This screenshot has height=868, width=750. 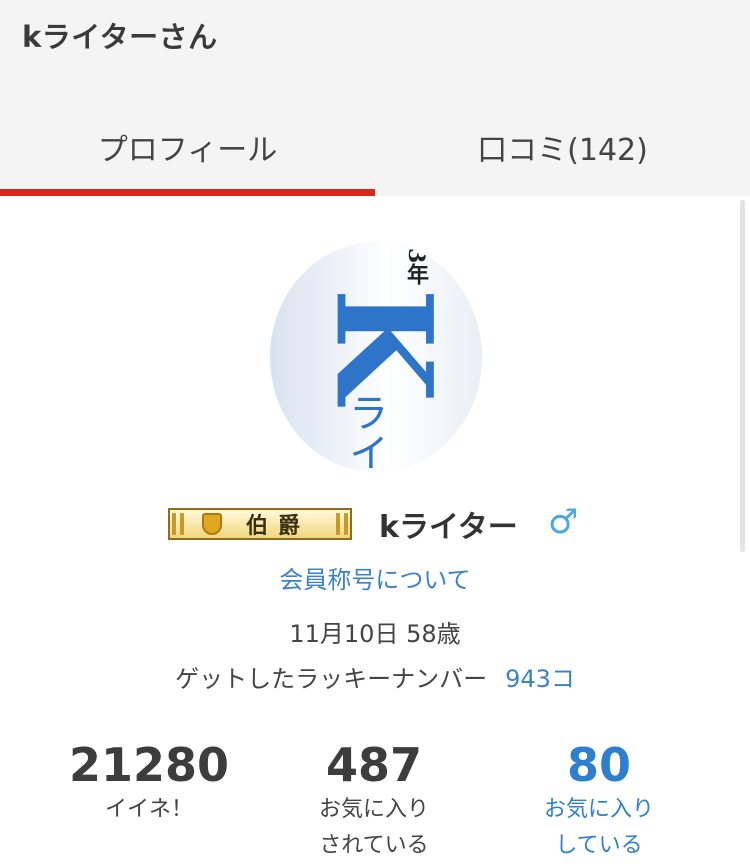 What do you see at coordinates (120, 37) in the screenshot?
I see `page-title: kライターさん` at bounding box center [120, 37].